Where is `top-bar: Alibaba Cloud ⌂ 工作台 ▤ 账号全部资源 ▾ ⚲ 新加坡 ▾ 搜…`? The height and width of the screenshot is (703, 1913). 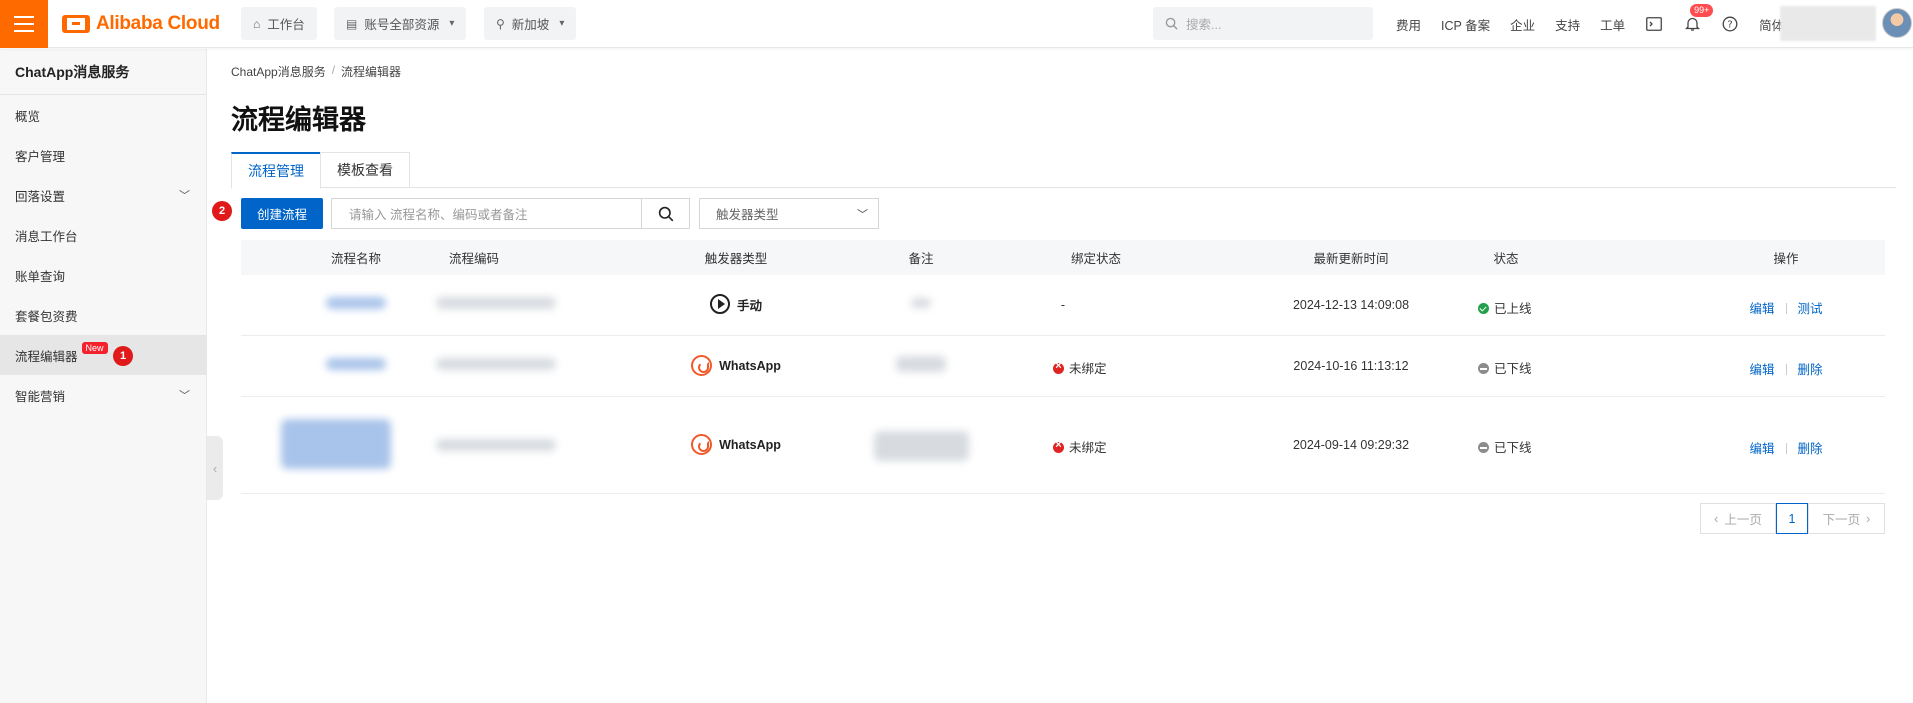 top-bar: Alibaba Cloud ⌂ 工作台 ▤ 账号全部资源 ▾ ⚲ 新加坡 ▾ 搜… is located at coordinates (956, 24).